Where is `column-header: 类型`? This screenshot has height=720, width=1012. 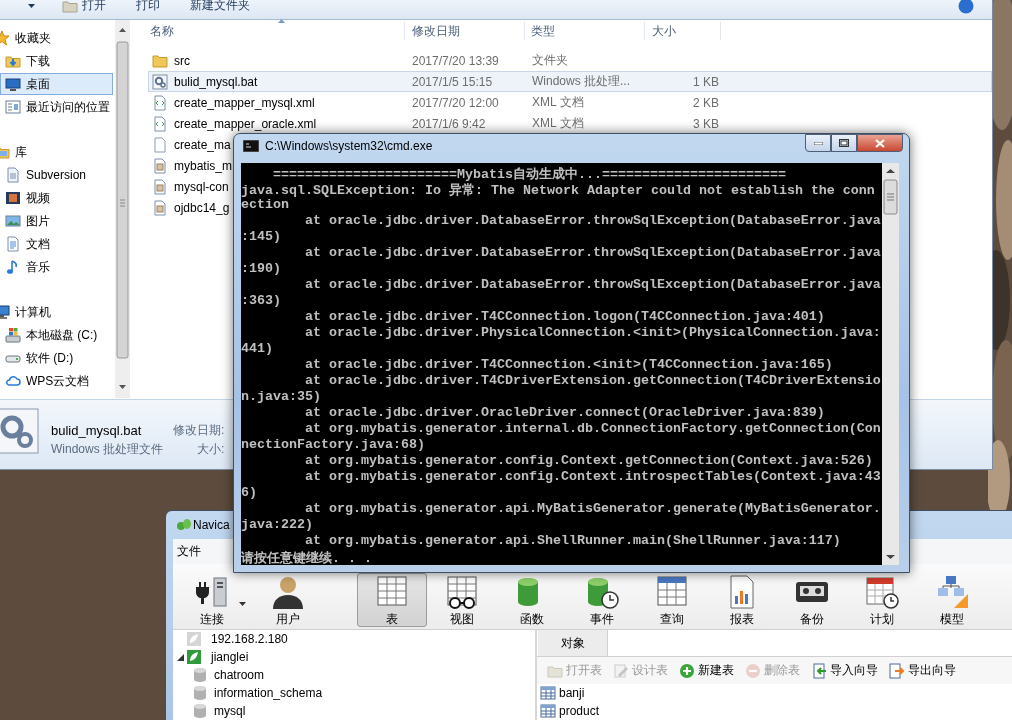 column-header: 类型 is located at coordinates (585, 31).